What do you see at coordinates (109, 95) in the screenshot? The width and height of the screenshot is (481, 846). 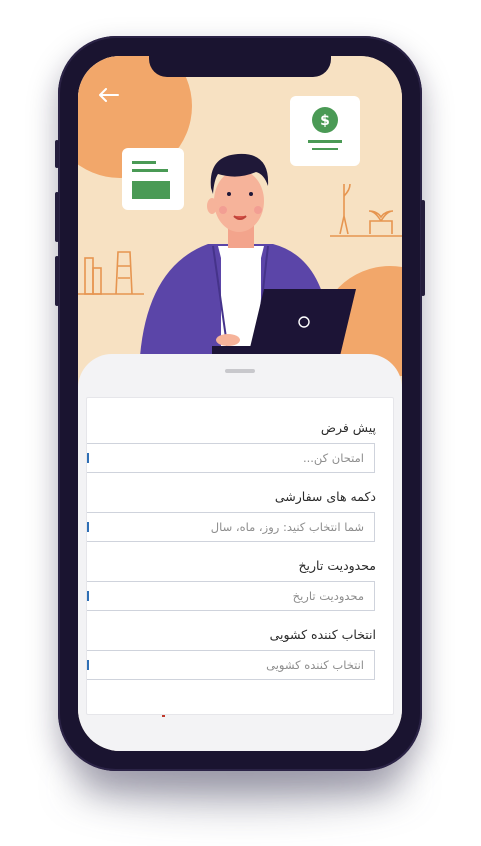 I see `back-arrow-icon` at bounding box center [109, 95].